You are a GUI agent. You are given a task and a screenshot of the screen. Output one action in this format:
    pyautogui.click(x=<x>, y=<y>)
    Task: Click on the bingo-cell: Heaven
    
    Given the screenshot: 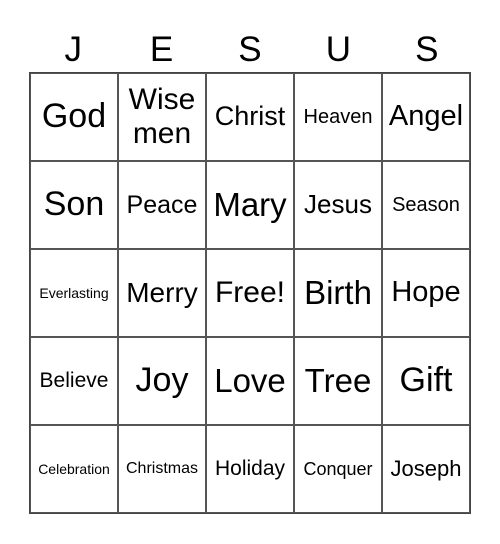 What is the action you would take?
    pyautogui.click(x=338, y=117)
    